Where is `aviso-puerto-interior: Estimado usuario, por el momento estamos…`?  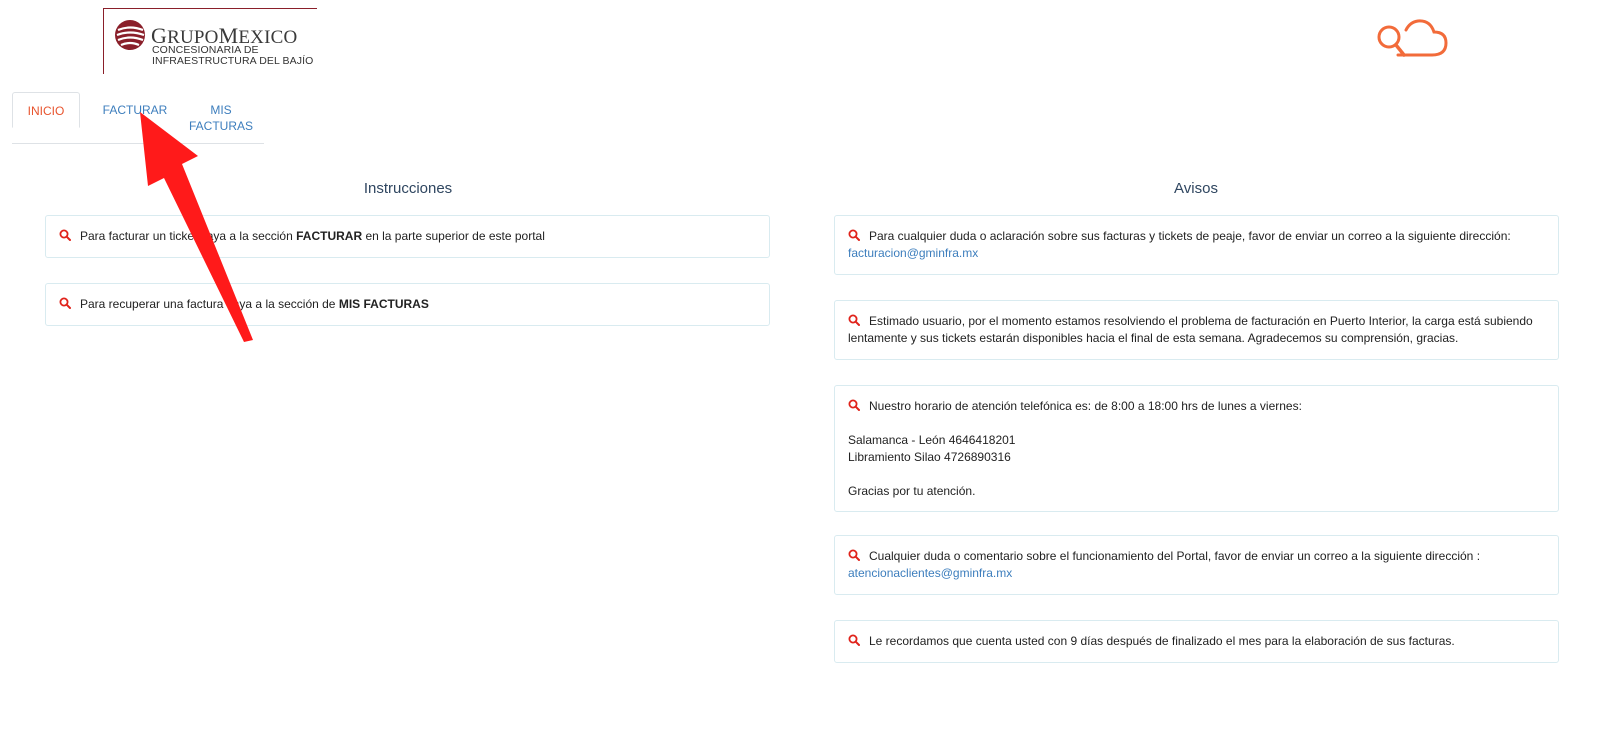 aviso-puerto-interior: Estimado usuario, por el momento estamos… is located at coordinates (1196, 330).